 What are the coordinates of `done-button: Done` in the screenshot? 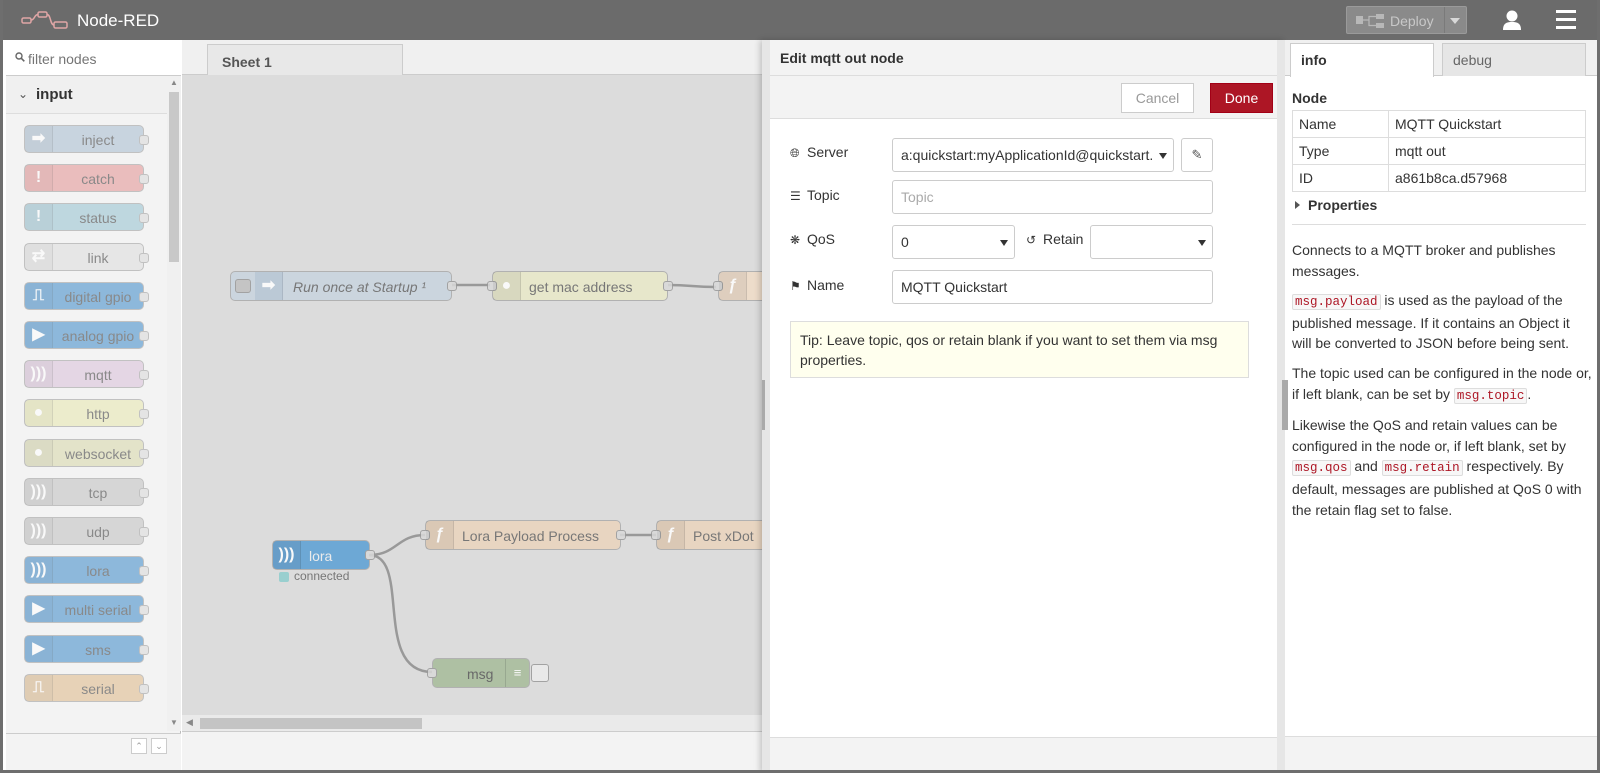 It's located at (1241, 98).